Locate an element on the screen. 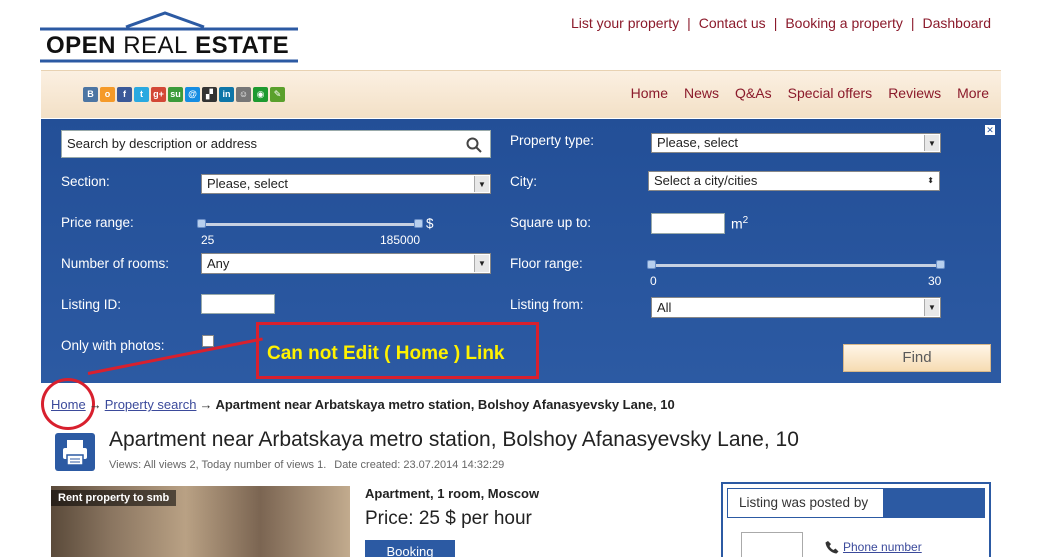  social-share-icons: Bо f t g+ su @ ▞ in ☺ ◉ ✎ is located at coordinates (184, 94).